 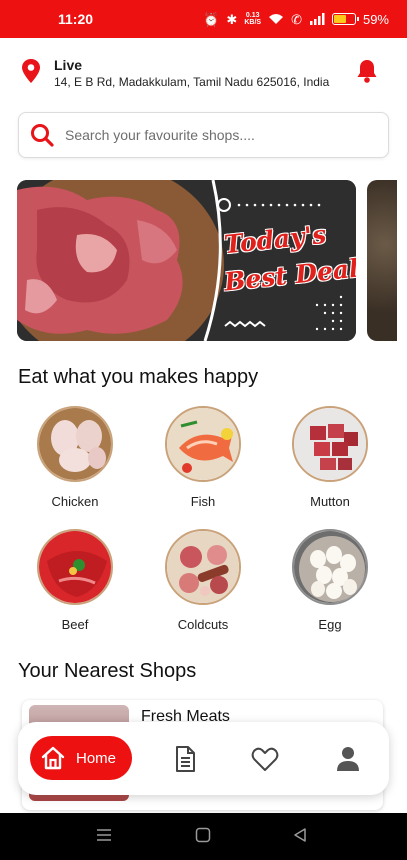 What do you see at coordinates (203, 624) in the screenshot?
I see `category-label: Coldcuts` at bounding box center [203, 624].